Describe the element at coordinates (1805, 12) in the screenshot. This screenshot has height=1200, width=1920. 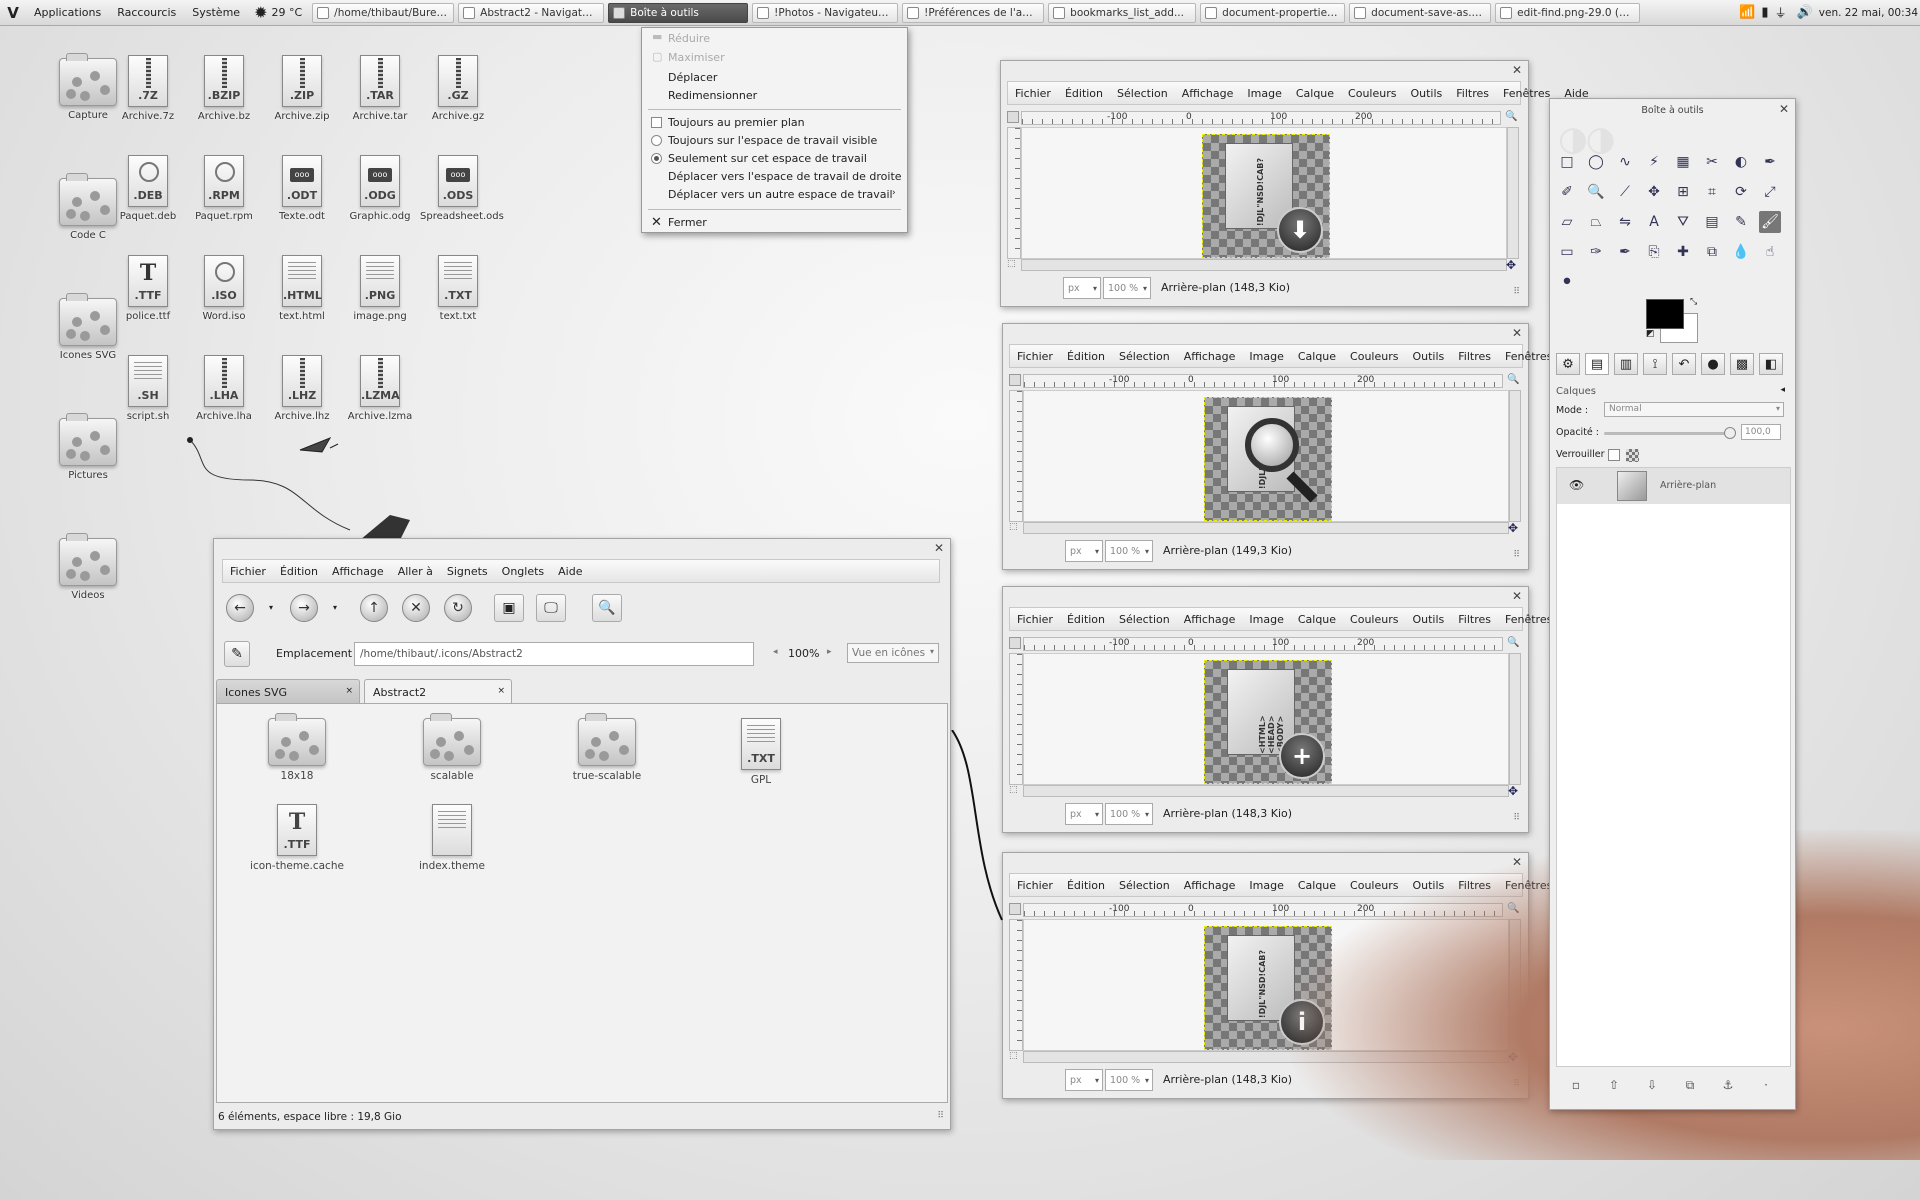
I see `volume-icon: 🔊` at that location.